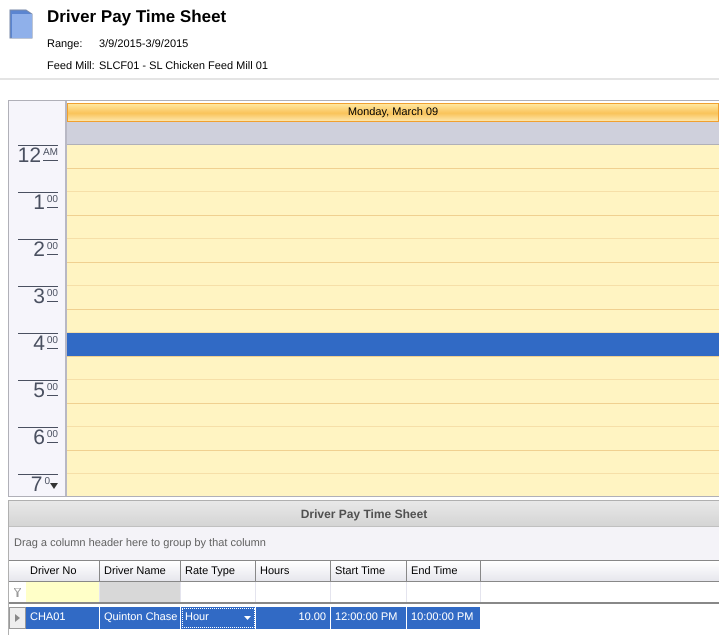  Describe the element at coordinates (140, 571) in the screenshot. I see `column-header: Driver Name` at that location.